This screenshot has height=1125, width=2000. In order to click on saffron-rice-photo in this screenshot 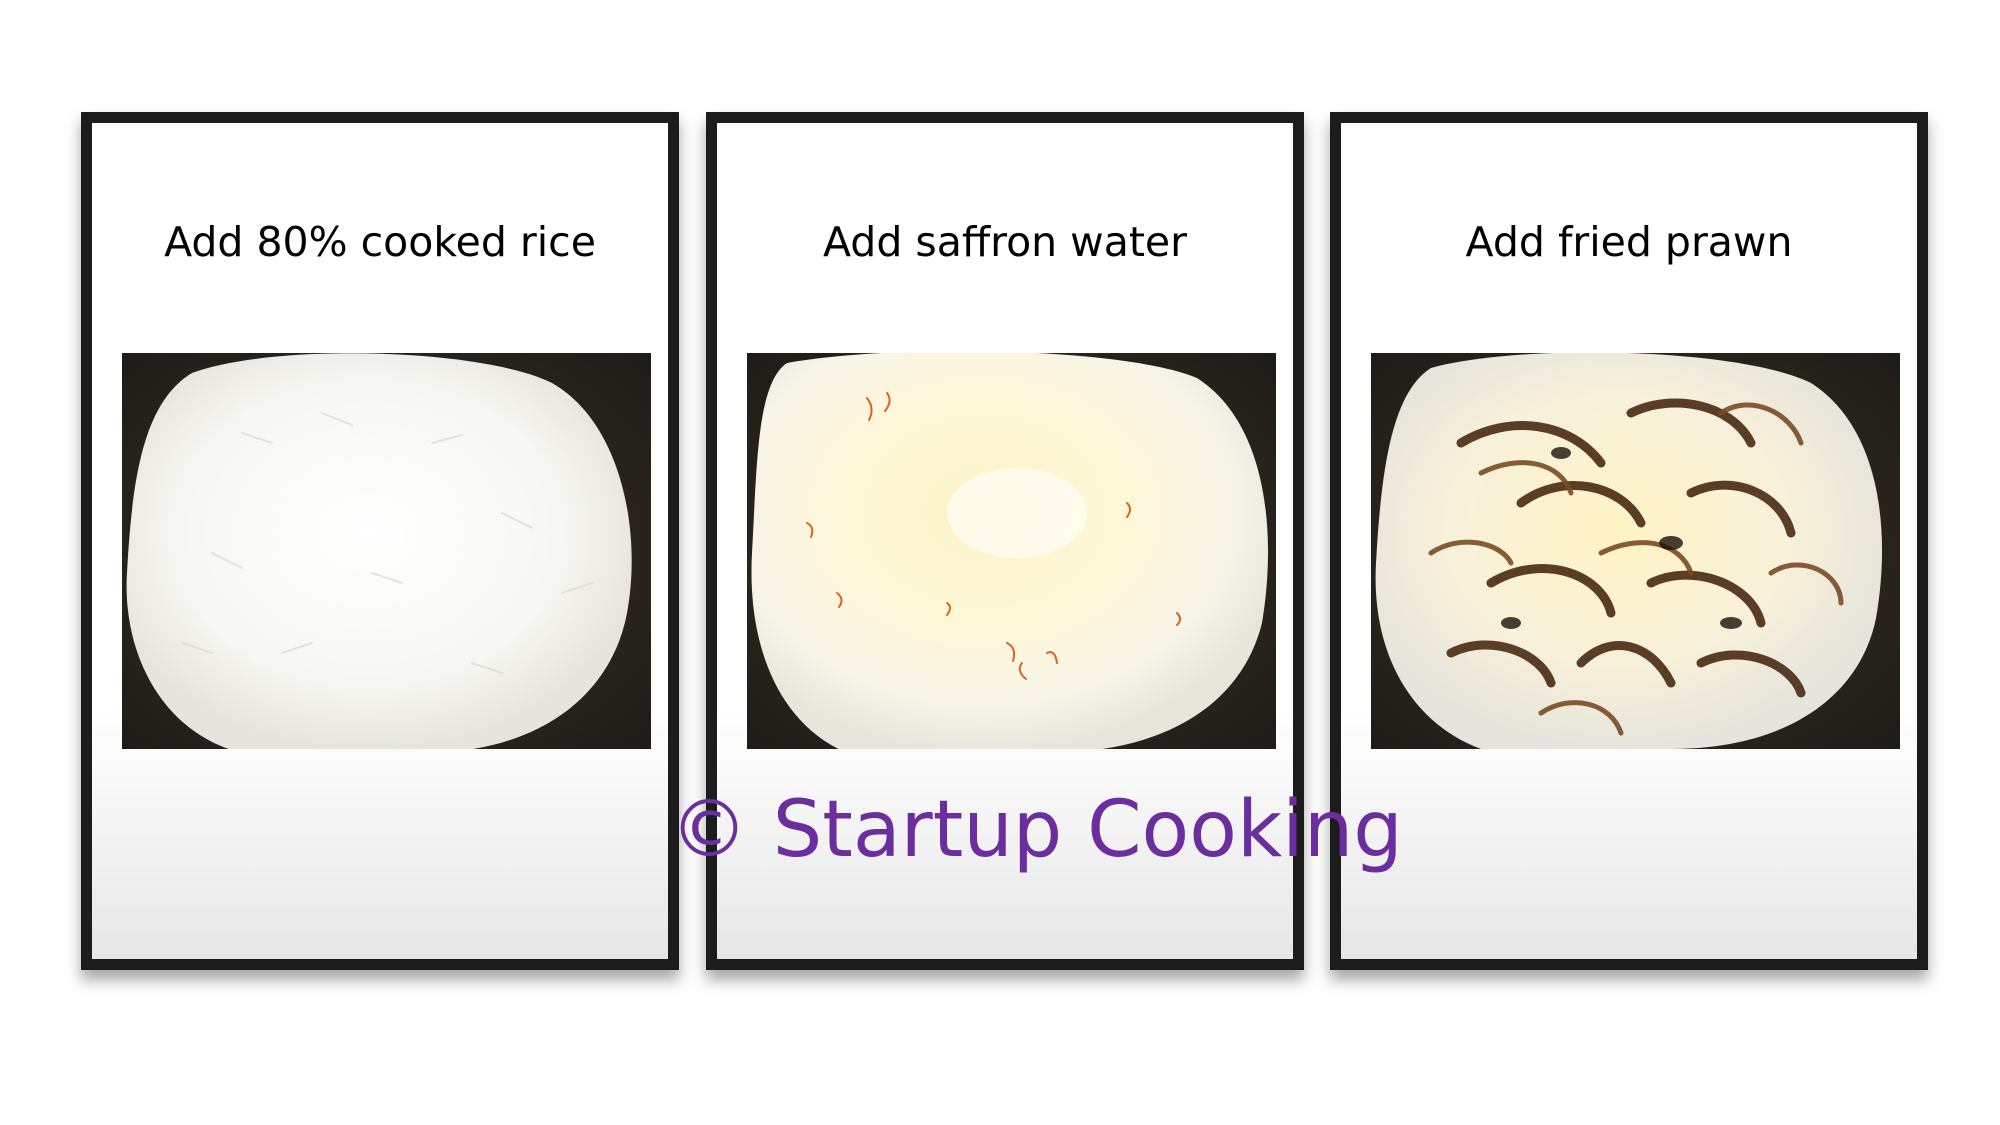, I will do `click(1011, 551)`.